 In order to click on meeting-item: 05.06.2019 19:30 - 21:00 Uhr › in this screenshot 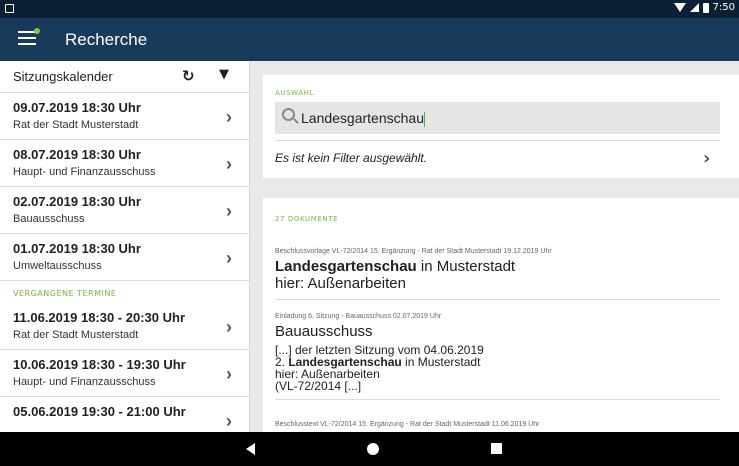, I will do `click(124, 414)`.